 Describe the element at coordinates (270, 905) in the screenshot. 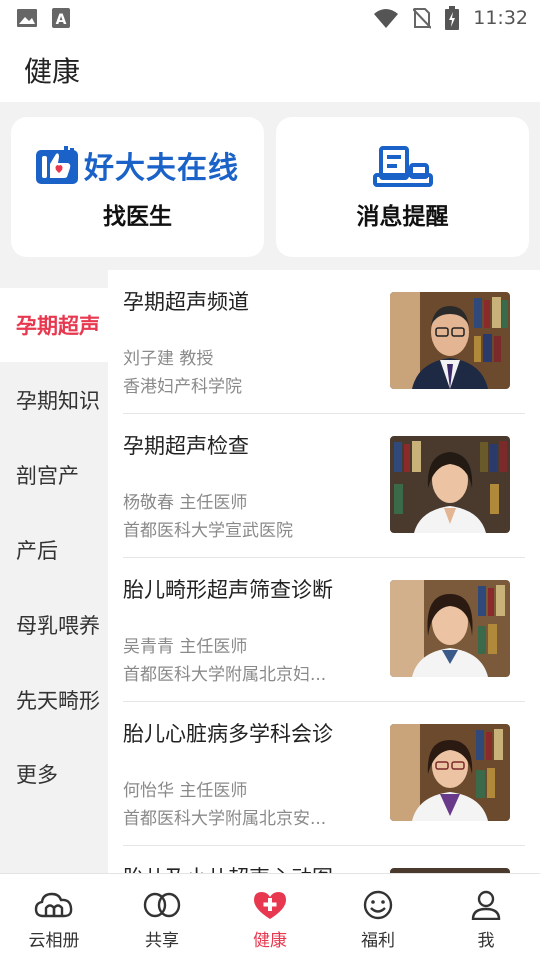

I see `health-heart-icon` at that location.